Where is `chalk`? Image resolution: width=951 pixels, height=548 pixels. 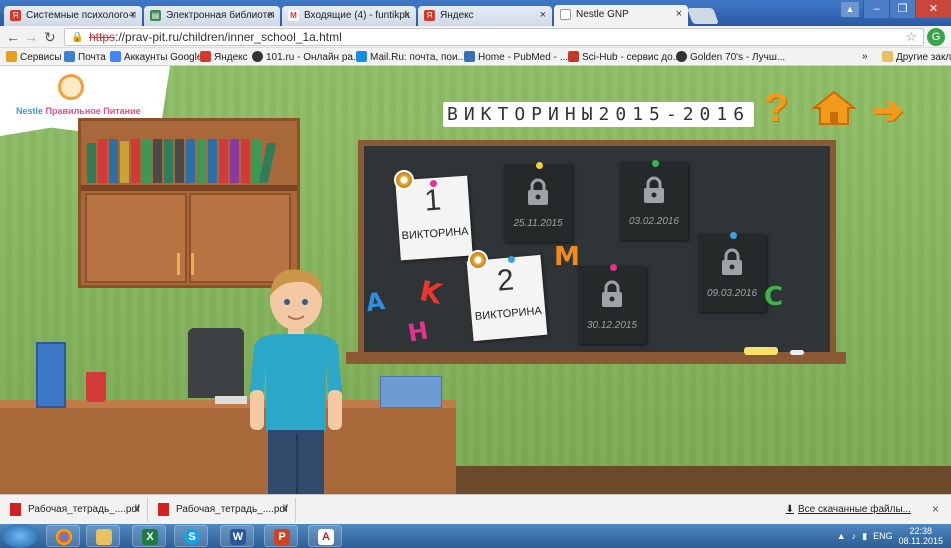
chalk is located at coordinates (797, 352).